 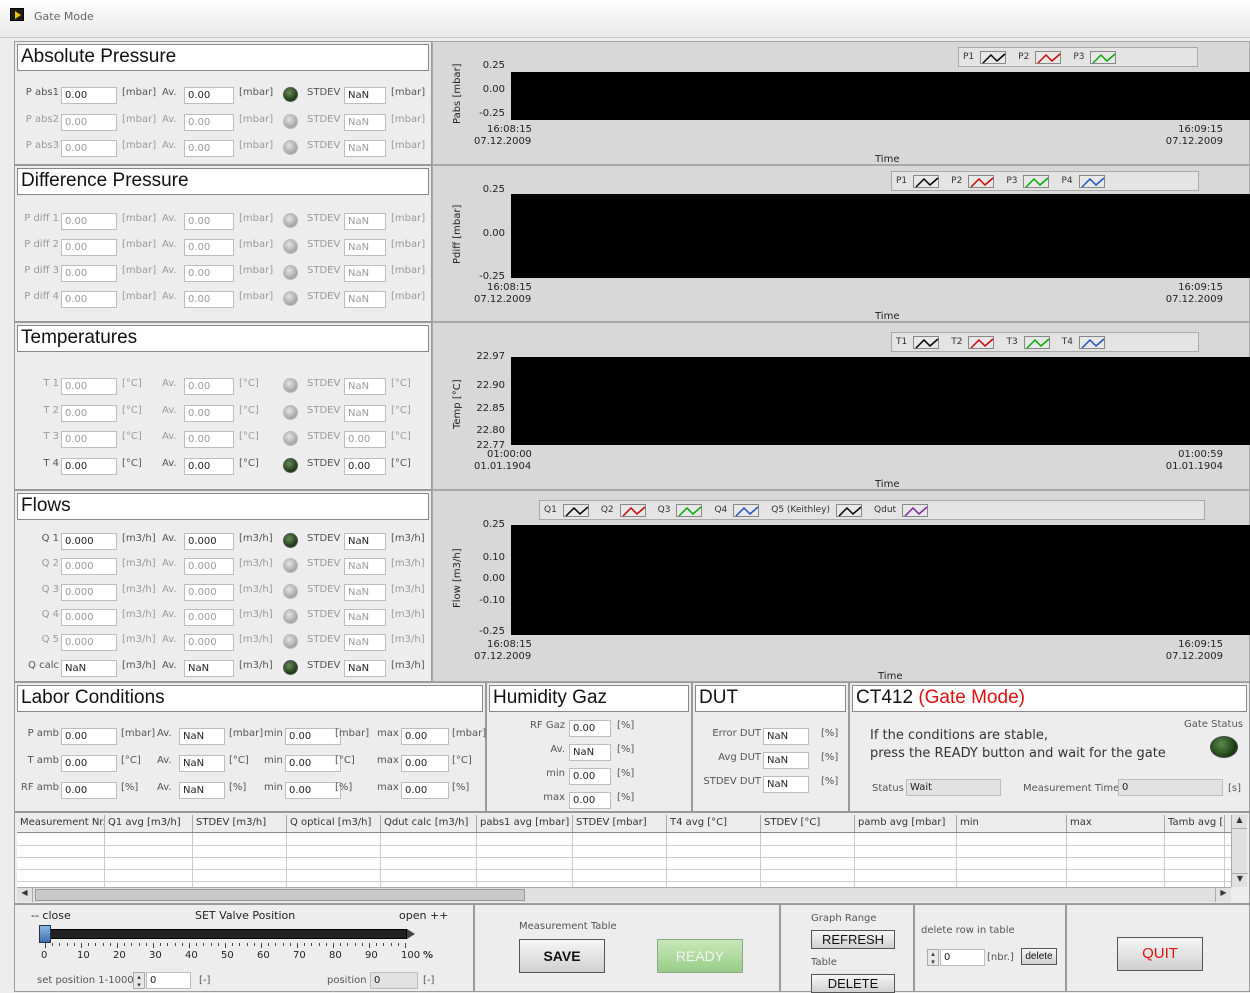 I want to click on table-column-header: Q optical [m3/h], so click(x=334, y=823).